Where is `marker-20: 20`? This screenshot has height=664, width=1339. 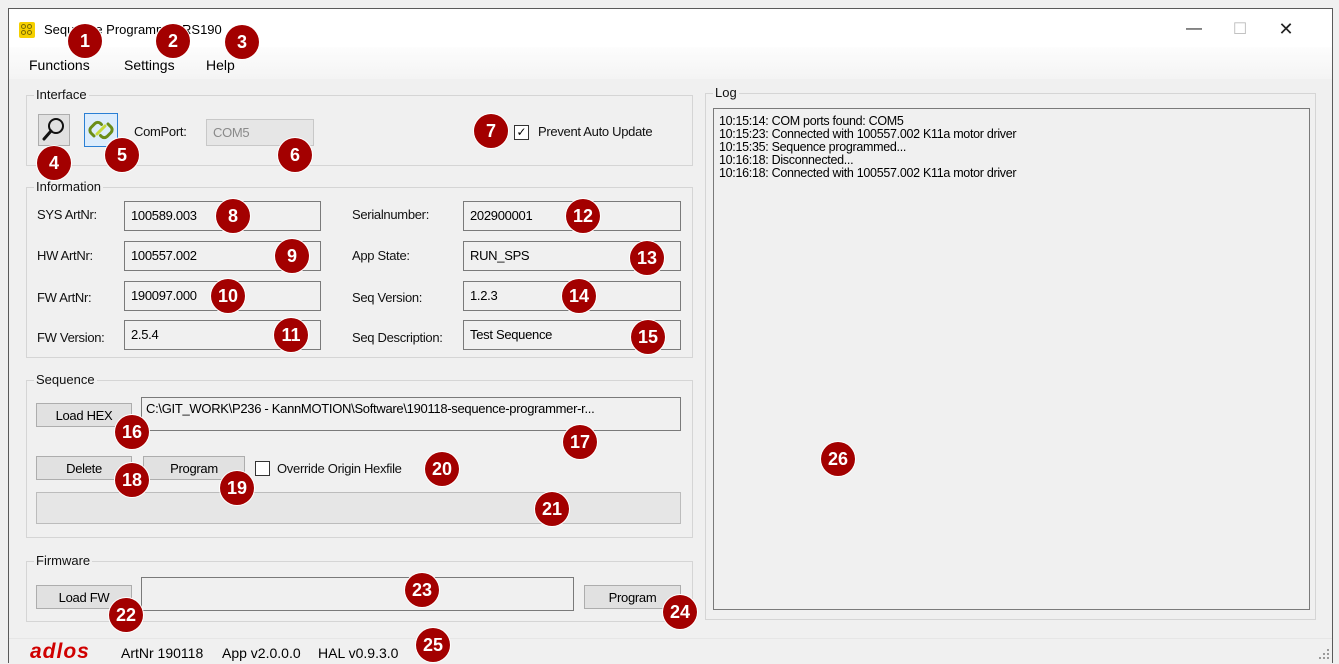 marker-20: 20 is located at coordinates (442, 469).